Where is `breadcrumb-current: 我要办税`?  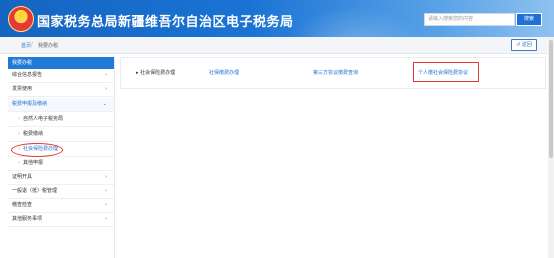
breadcrumb-current: 我要办税 is located at coordinates (48, 46).